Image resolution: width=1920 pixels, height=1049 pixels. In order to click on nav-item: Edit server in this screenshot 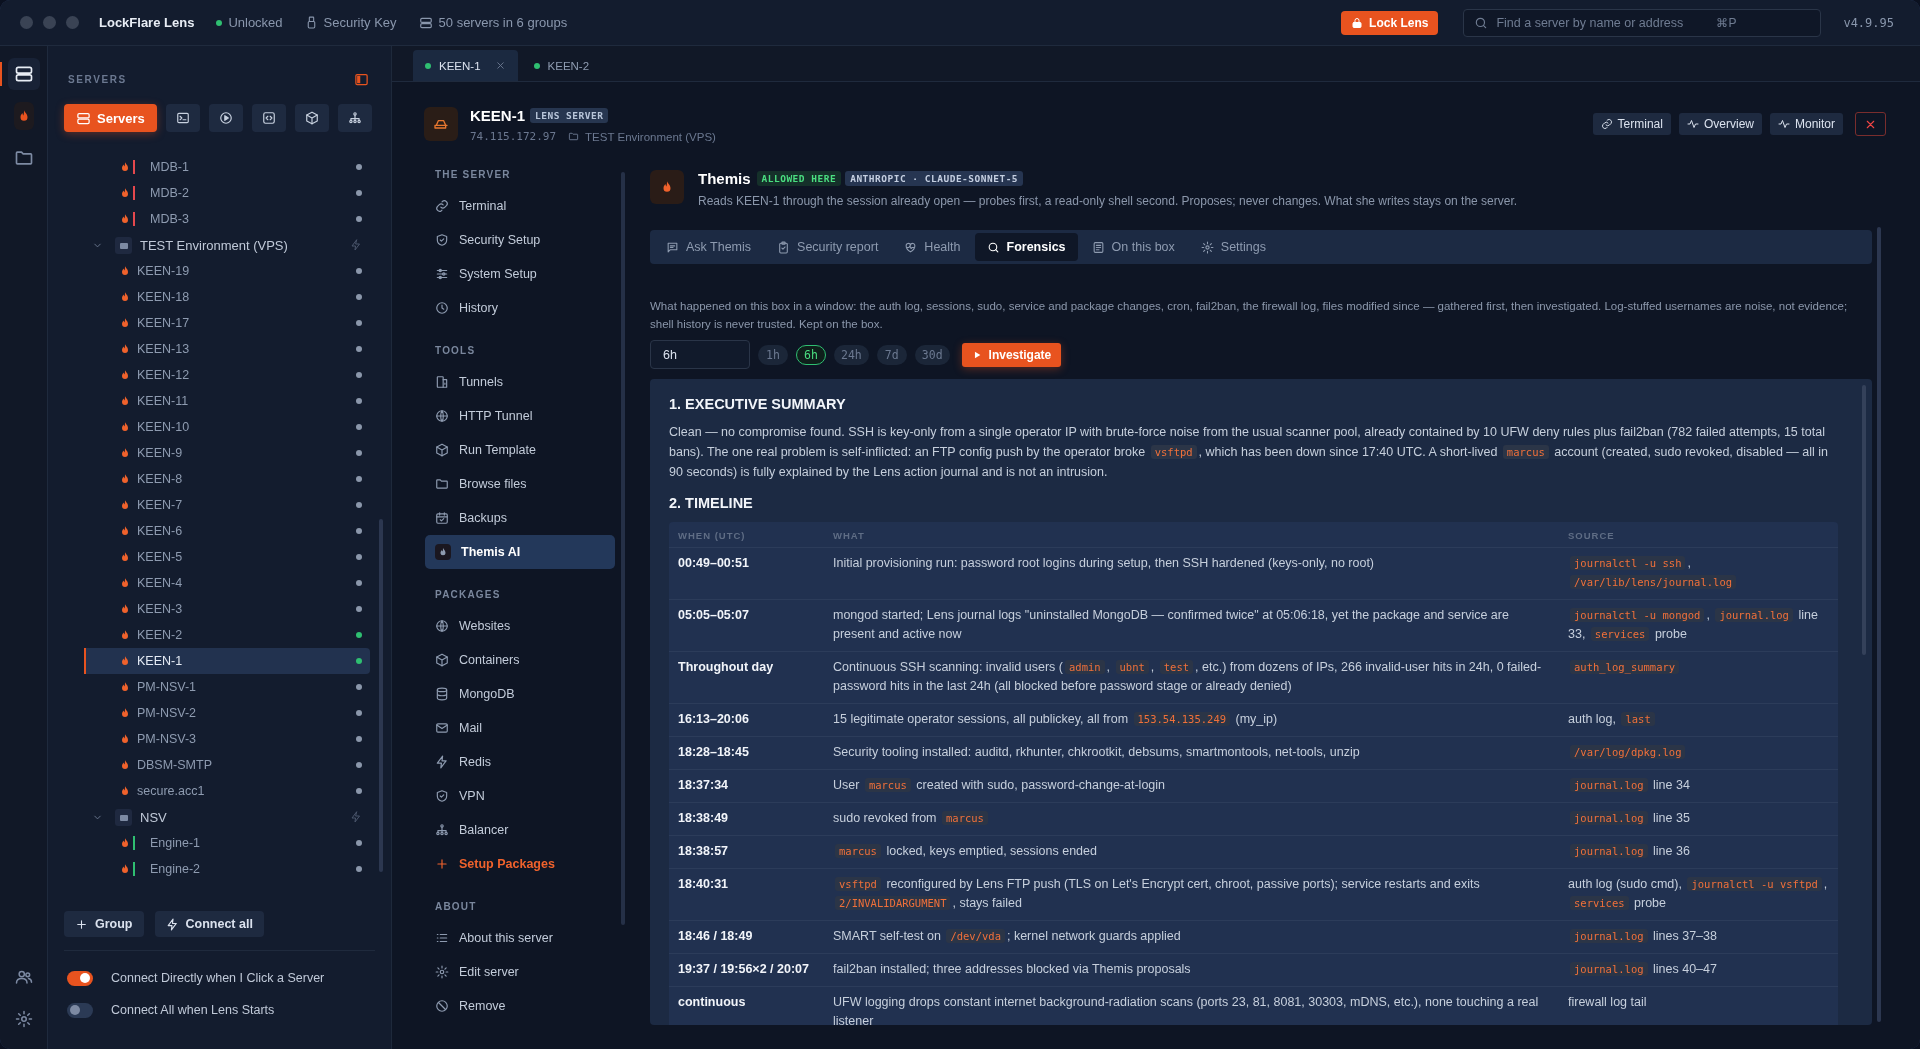, I will do `click(520, 972)`.